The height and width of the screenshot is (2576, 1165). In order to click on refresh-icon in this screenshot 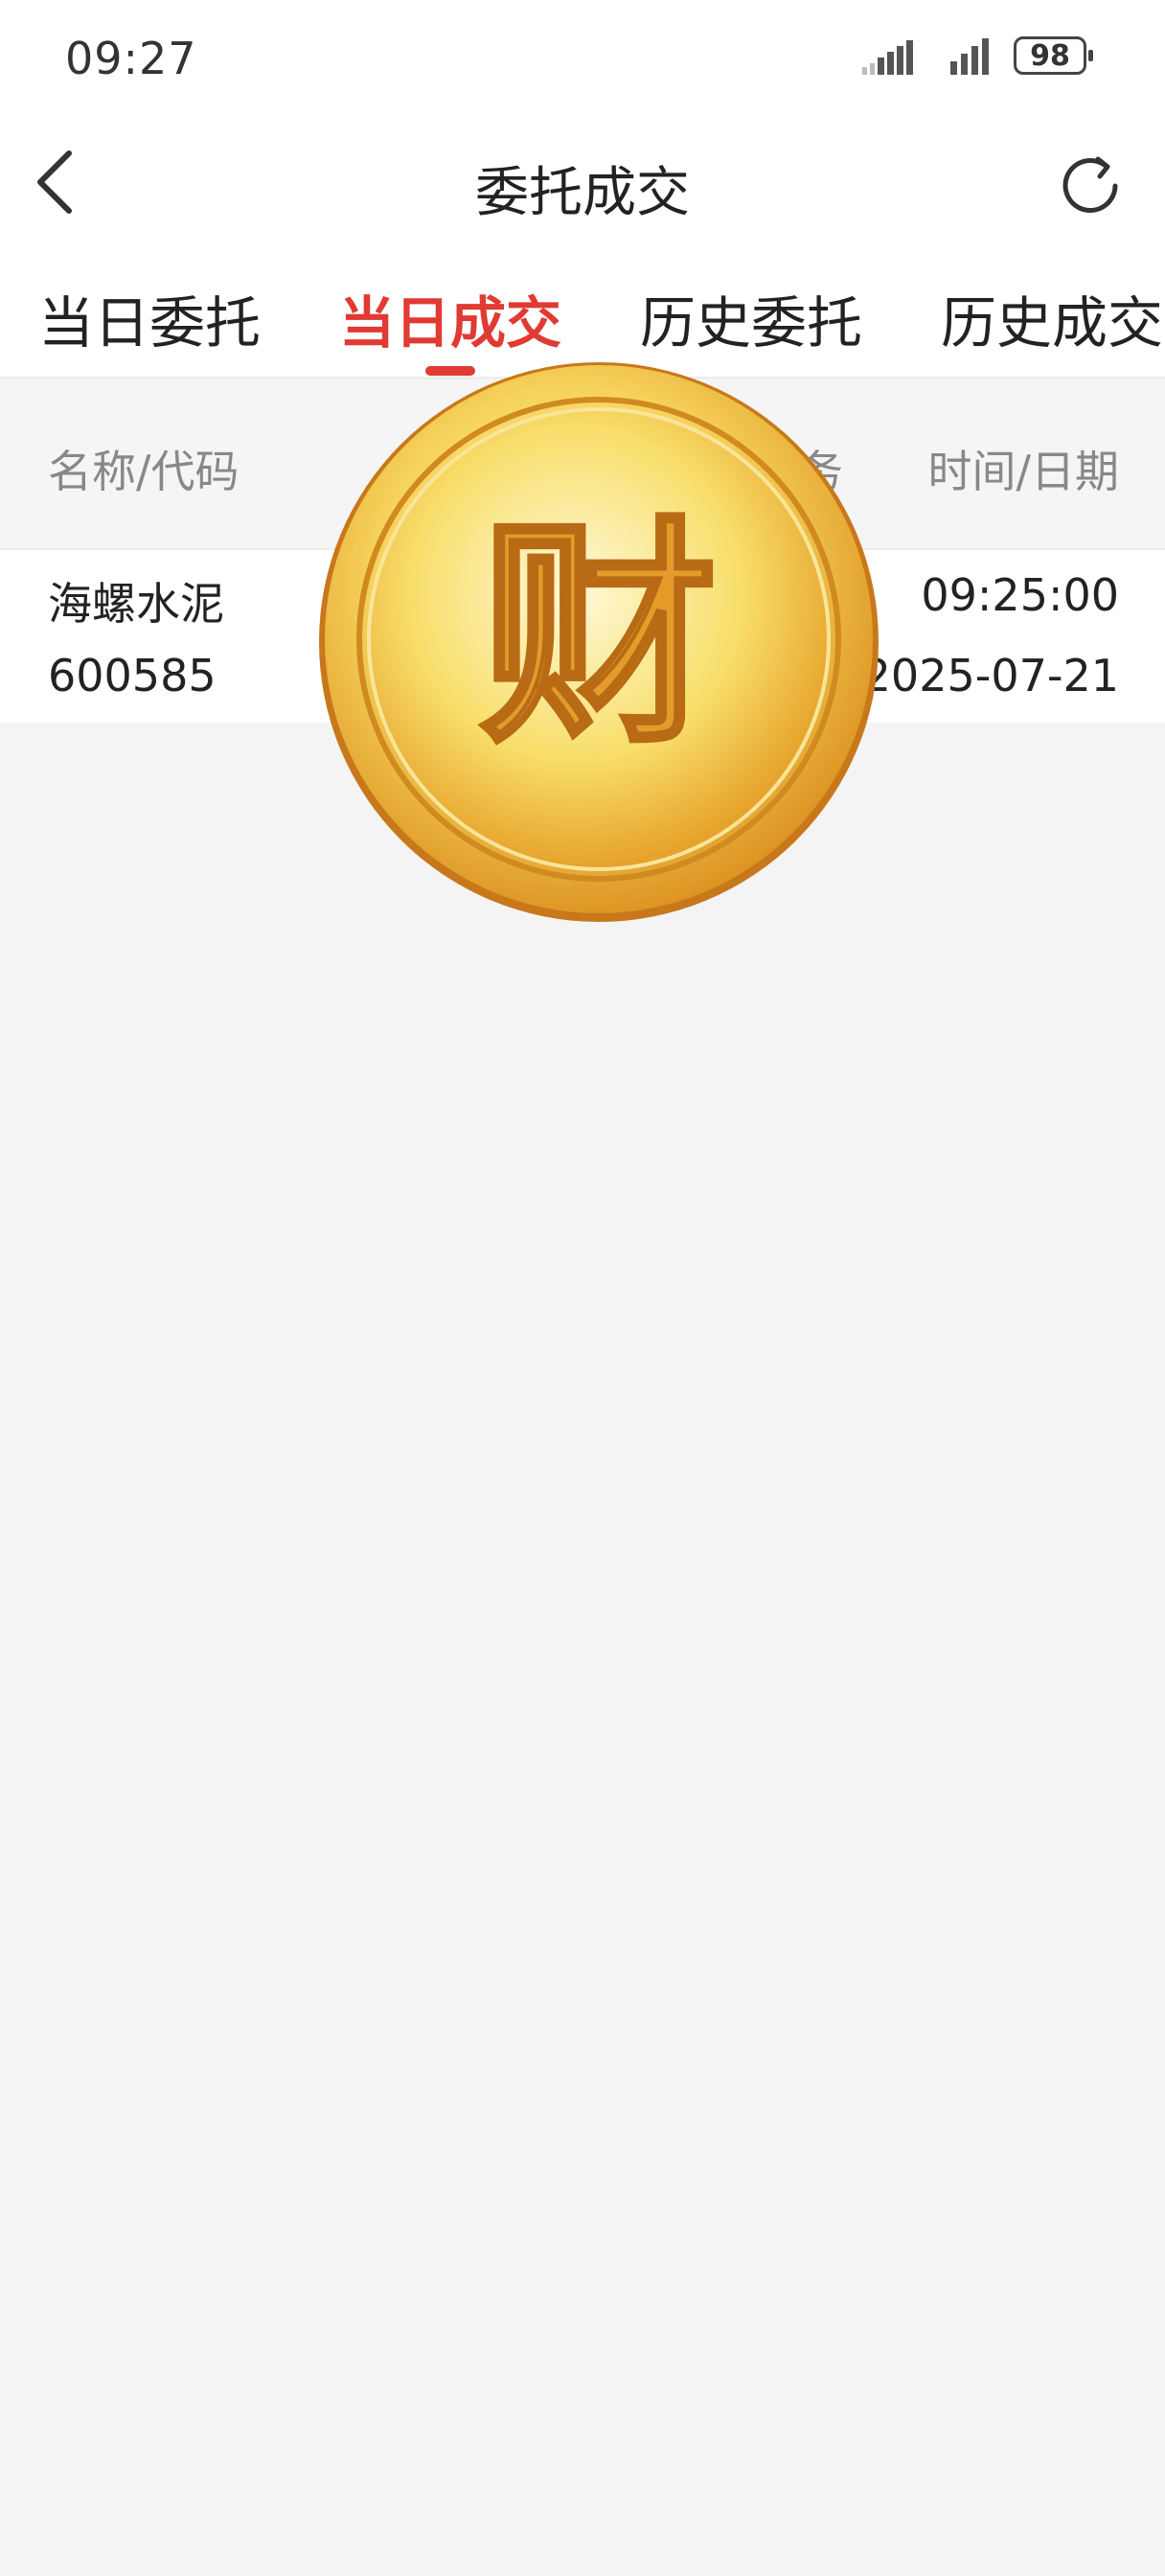, I will do `click(1090, 186)`.